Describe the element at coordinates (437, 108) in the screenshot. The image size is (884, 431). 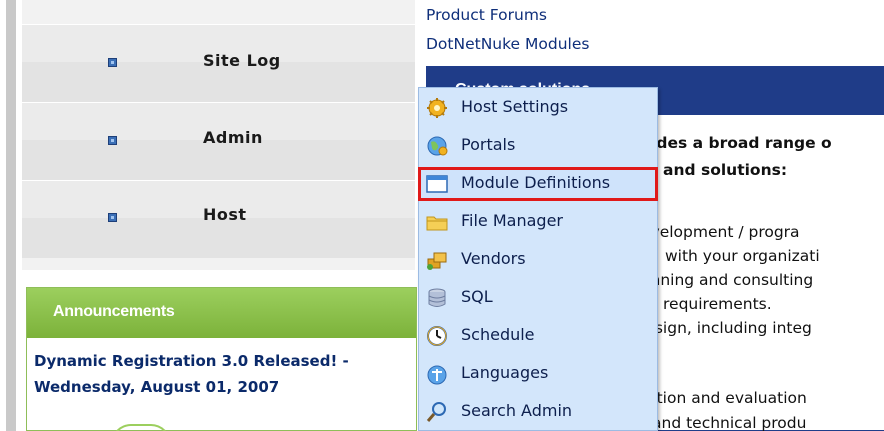
I see `gear-icon` at that location.